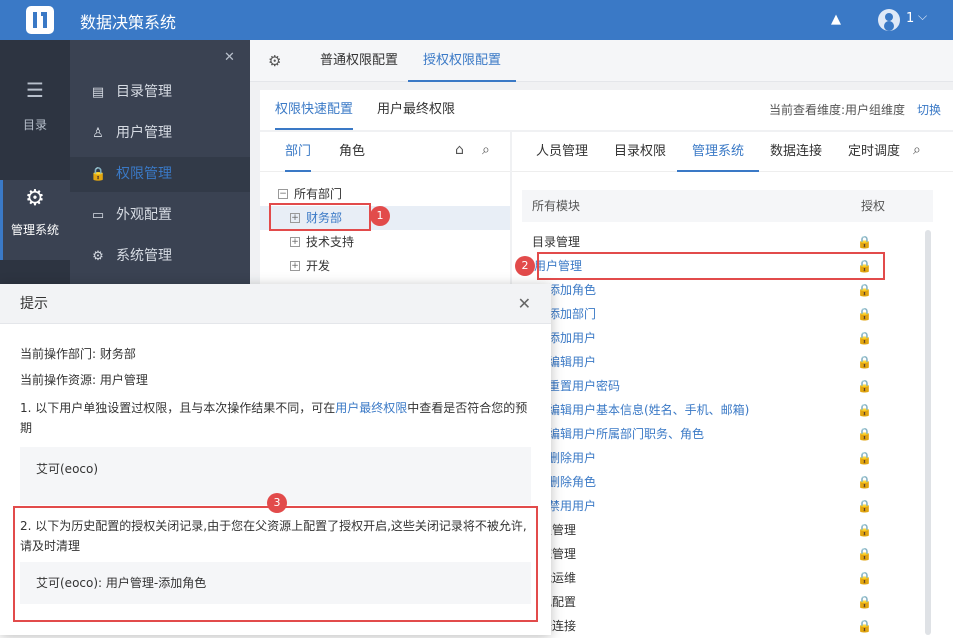 Image resolution: width=953 pixels, height=638 pixels. Describe the element at coordinates (298, 152) in the screenshot. I see `tab-dept: 部门` at that location.